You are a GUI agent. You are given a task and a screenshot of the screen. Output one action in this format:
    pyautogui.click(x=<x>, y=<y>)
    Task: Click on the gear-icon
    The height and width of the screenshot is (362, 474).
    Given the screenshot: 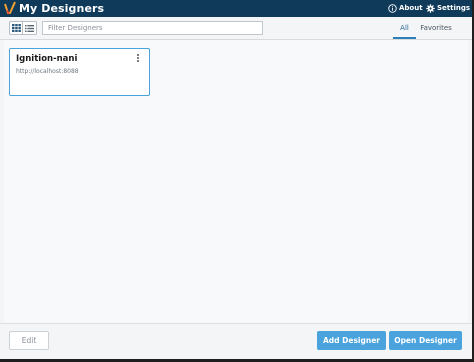 What is the action you would take?
    pyautogui.click(x=430, y=8)
    